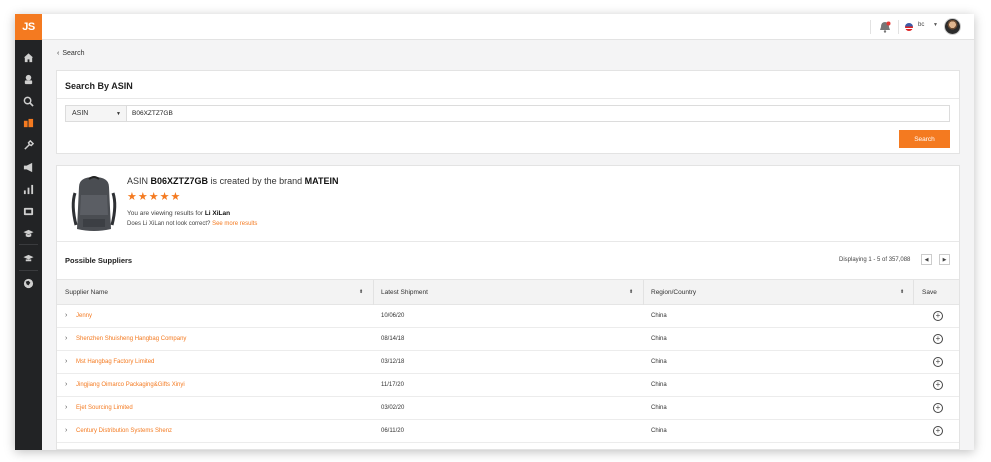 The image size is (991, 462). What do you see at coordinates (165, 213) in the screenshot?
I see `viewing-prefix: You are viewing results for` at bounding box center [165, 213].